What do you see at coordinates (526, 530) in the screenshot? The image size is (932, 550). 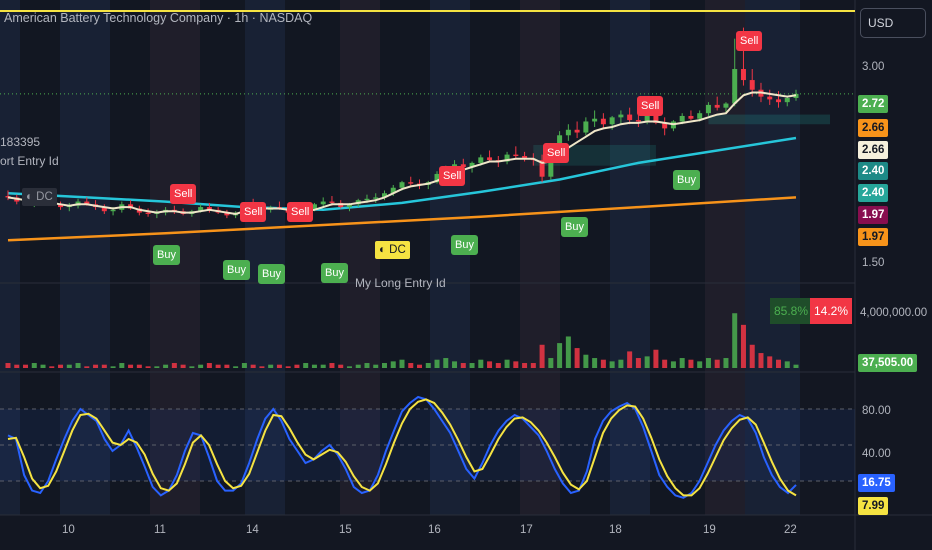 I see `time-axis-tick: 17` at bounding box center [526, 530].